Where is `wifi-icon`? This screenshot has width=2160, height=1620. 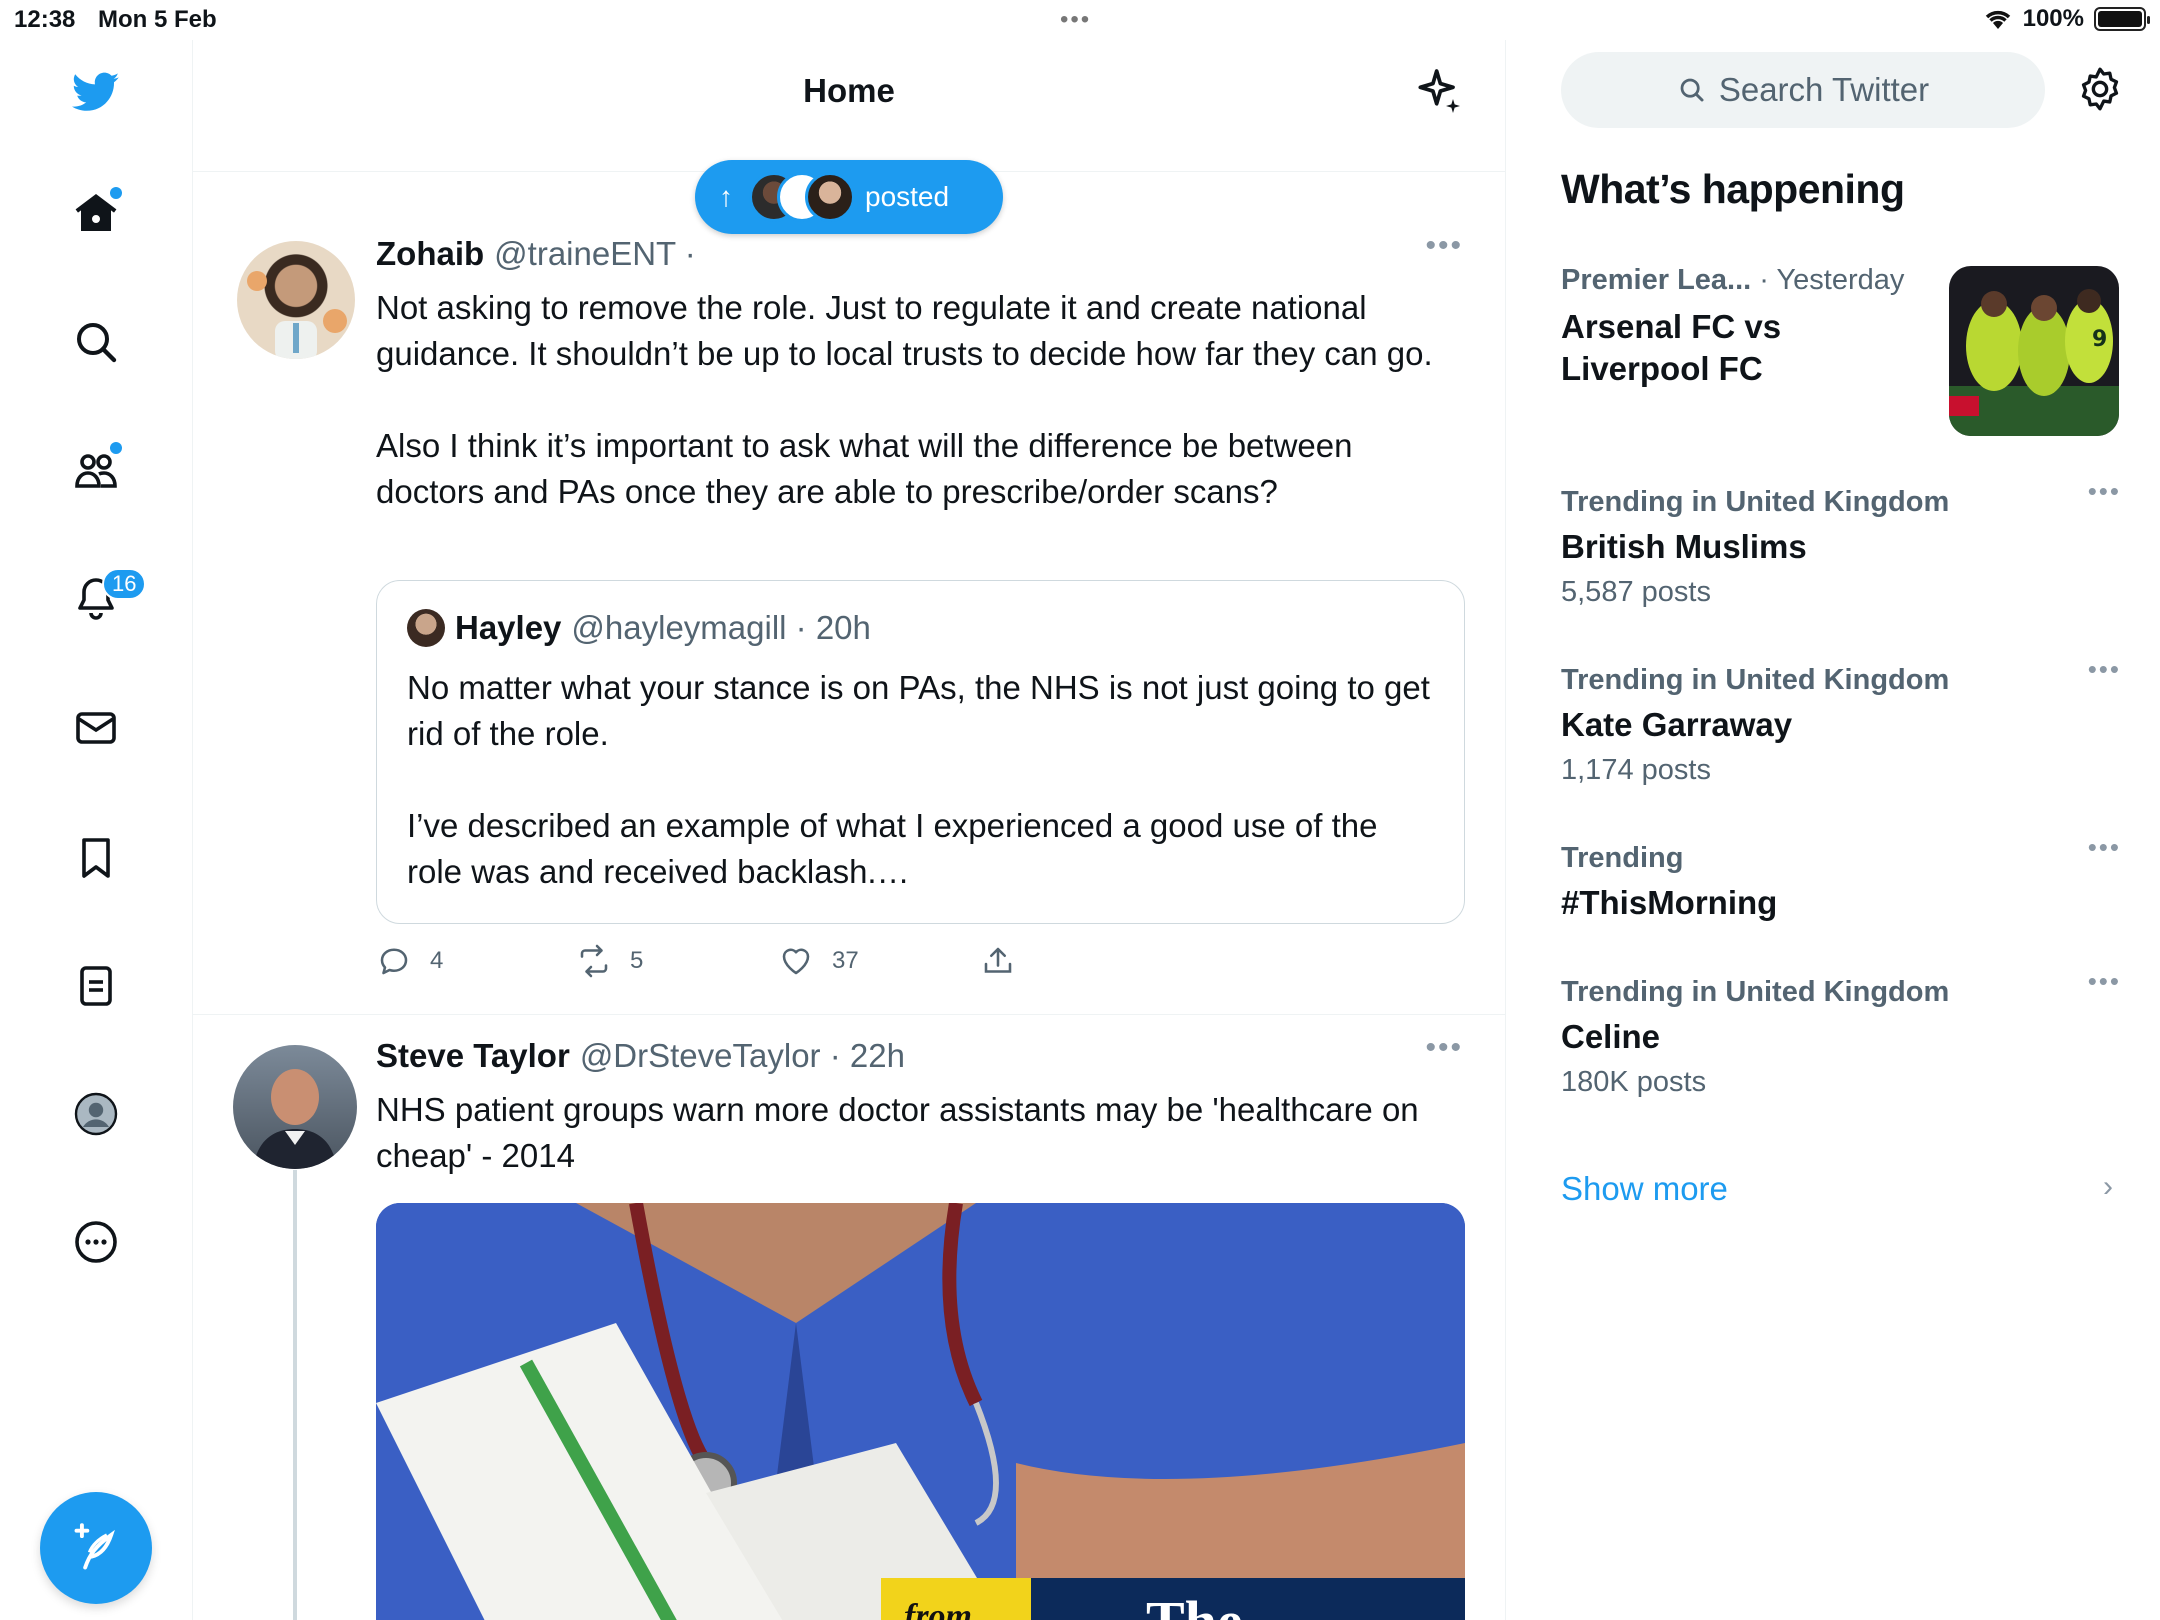 wifi-icon is located at coordinates (1997, 19).